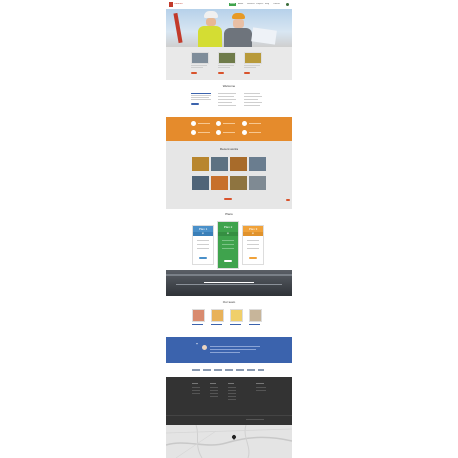 The height and width of the screenshot is (458, 458). What do you see at coordinates (242, 4) in the screenshot?
I see `nav-item: About` at bounding box center [242, 4].